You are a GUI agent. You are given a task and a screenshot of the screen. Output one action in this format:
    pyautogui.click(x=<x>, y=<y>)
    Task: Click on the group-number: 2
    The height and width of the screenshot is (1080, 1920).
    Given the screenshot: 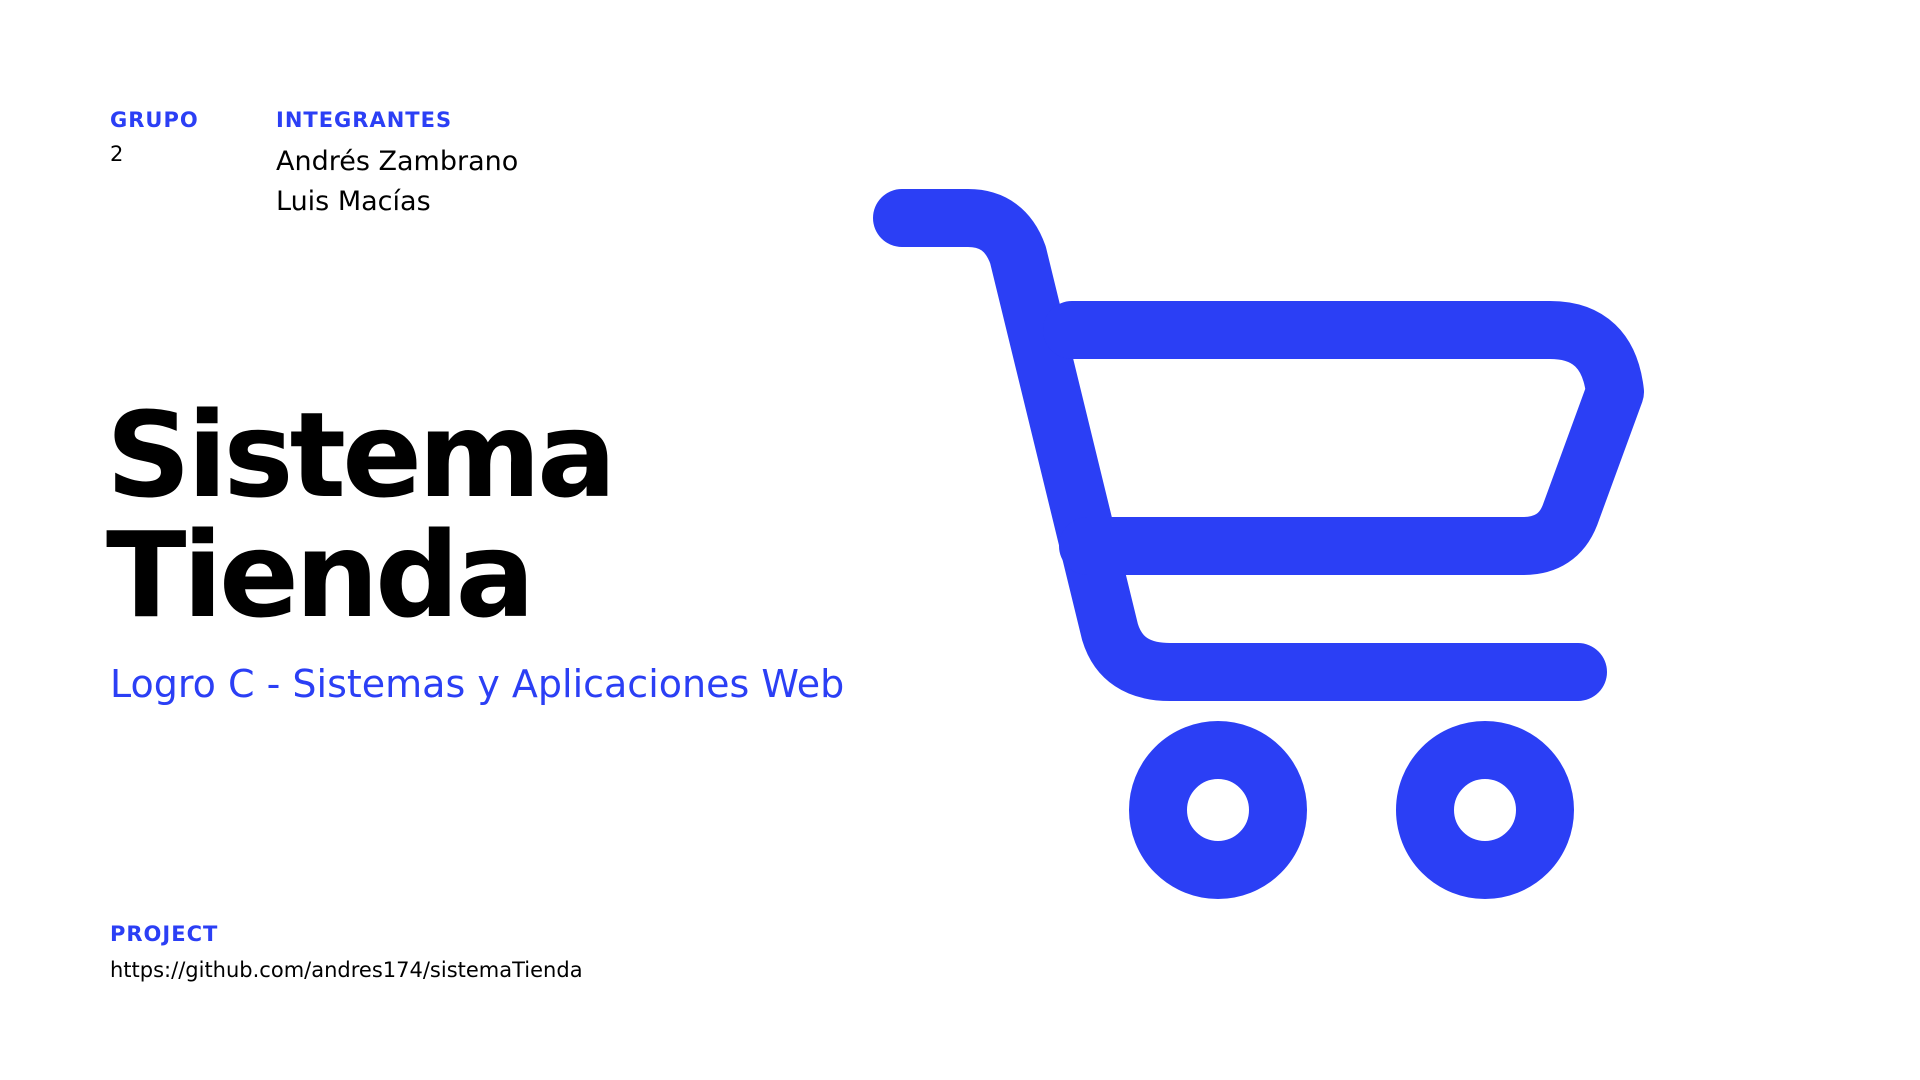 What is the action you would take?
    pyautogui.click(x=117, y=154)
    